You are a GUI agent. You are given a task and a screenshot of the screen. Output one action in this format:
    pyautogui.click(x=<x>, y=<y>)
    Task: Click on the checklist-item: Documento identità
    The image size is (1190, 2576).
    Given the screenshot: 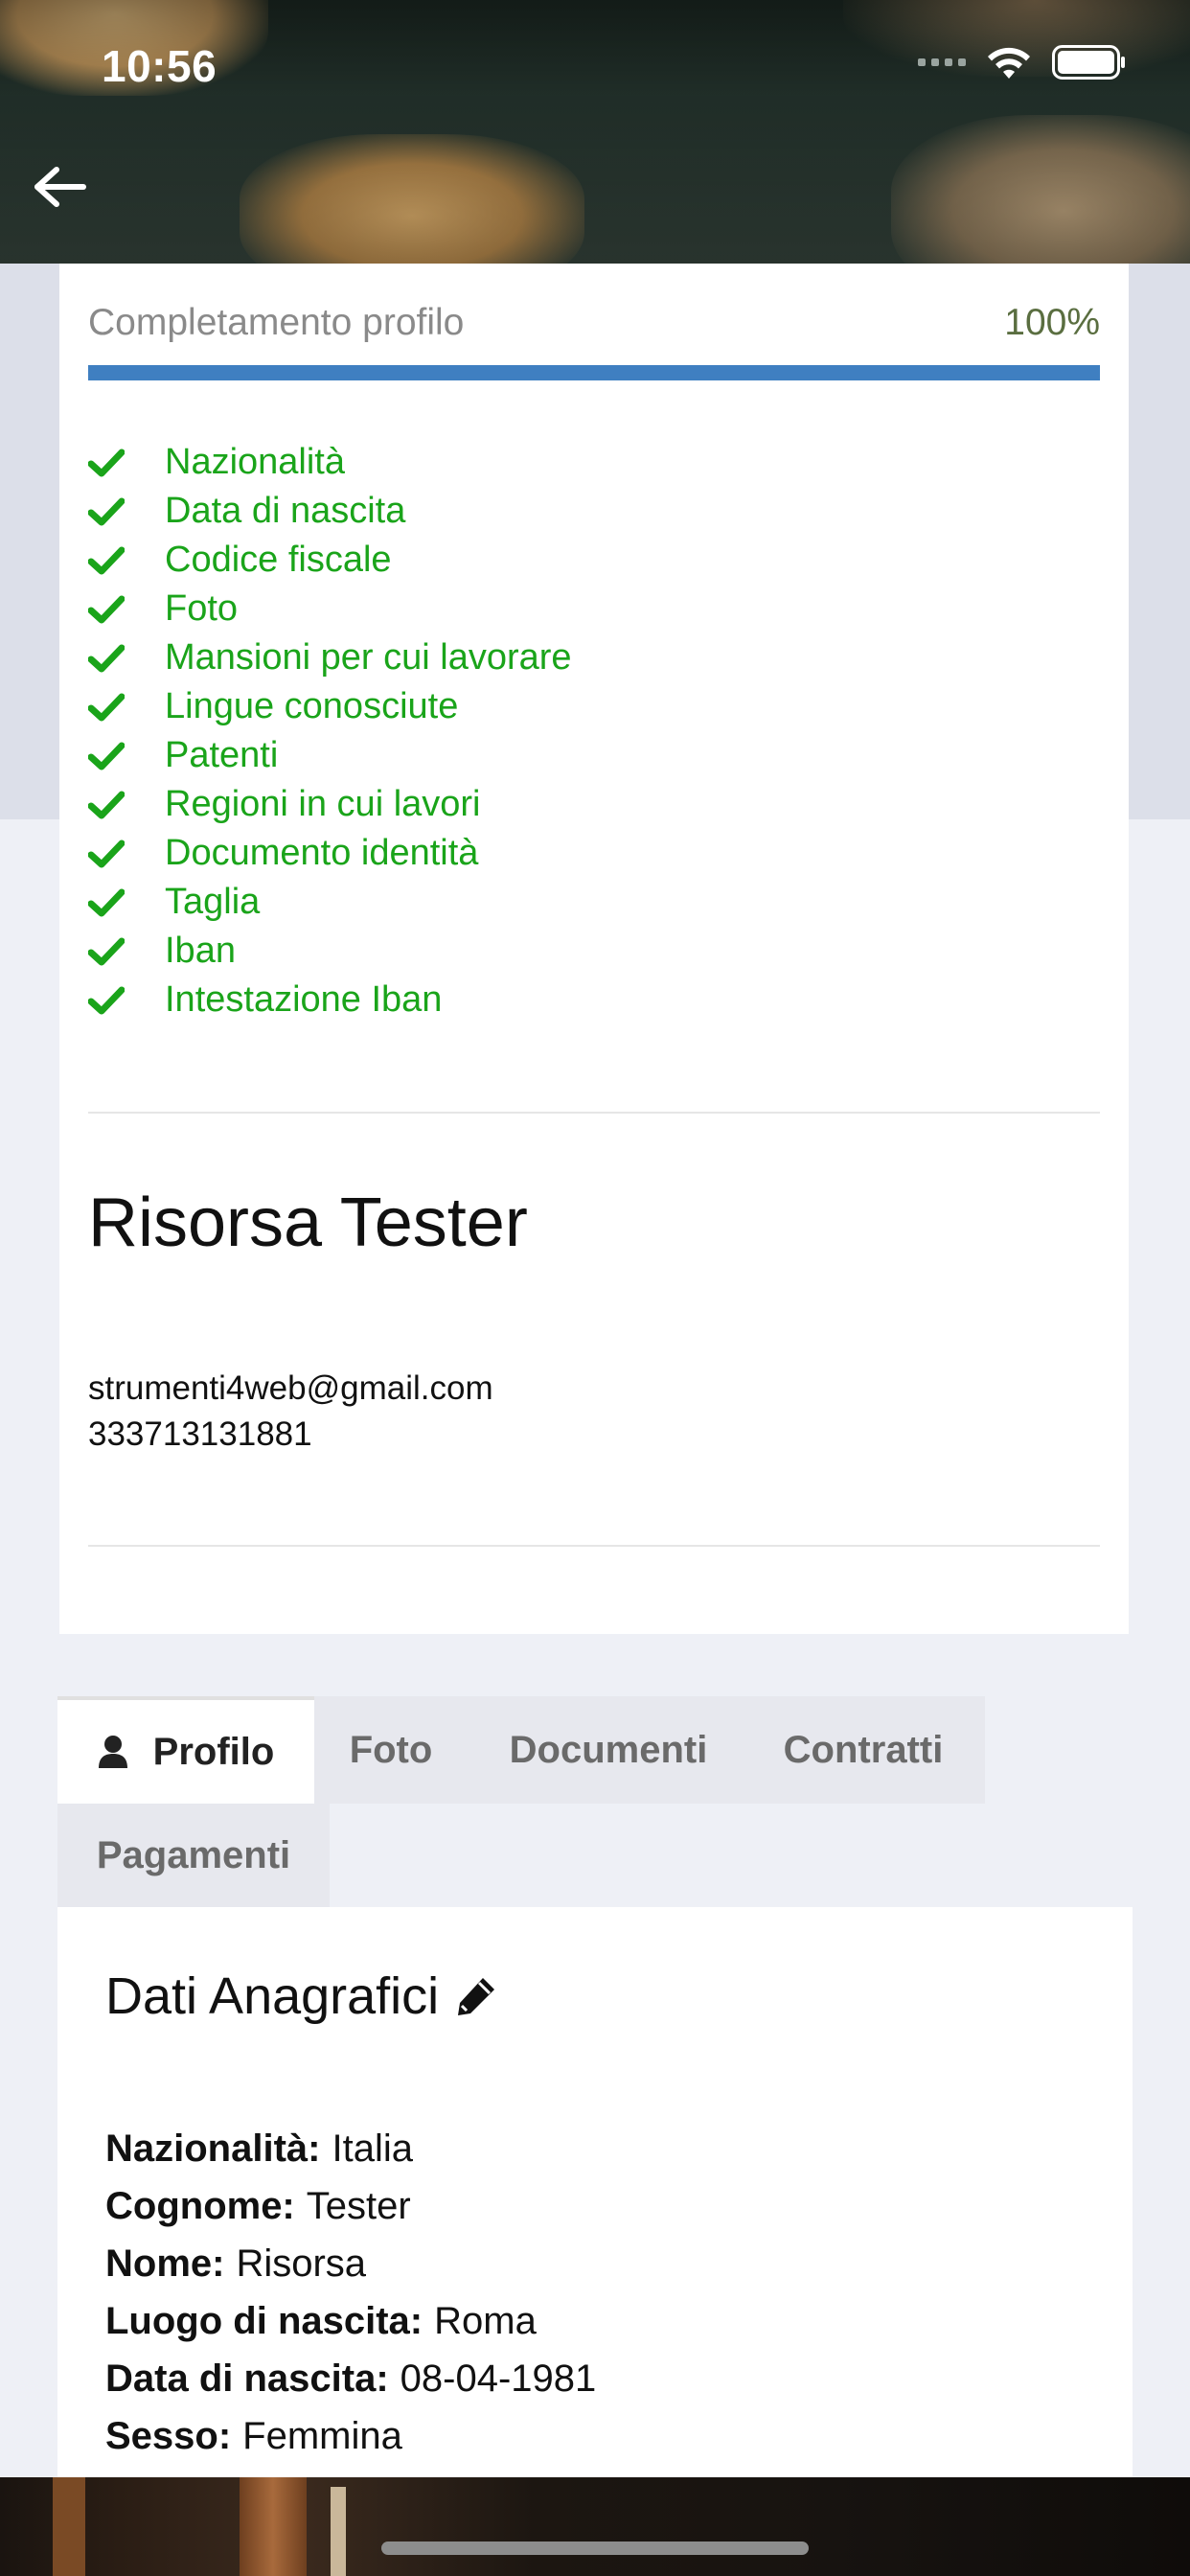 What is the action you would take?
    pyautogui.click(x=330, y=853)
    